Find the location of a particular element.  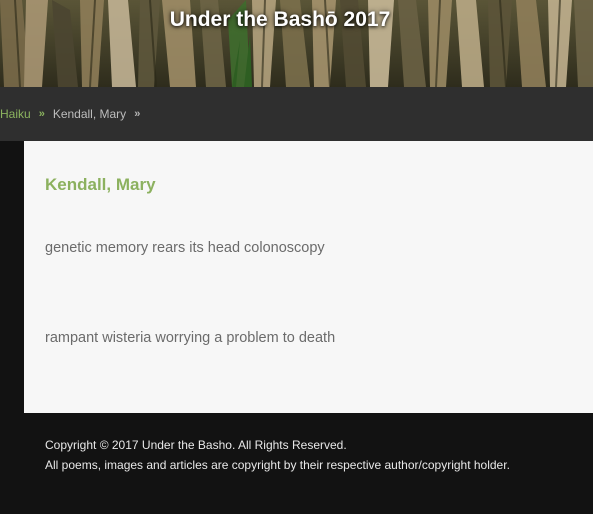

breadcrumb: Haiku » Kendall, Mary » is located at coordinates (74, 114).